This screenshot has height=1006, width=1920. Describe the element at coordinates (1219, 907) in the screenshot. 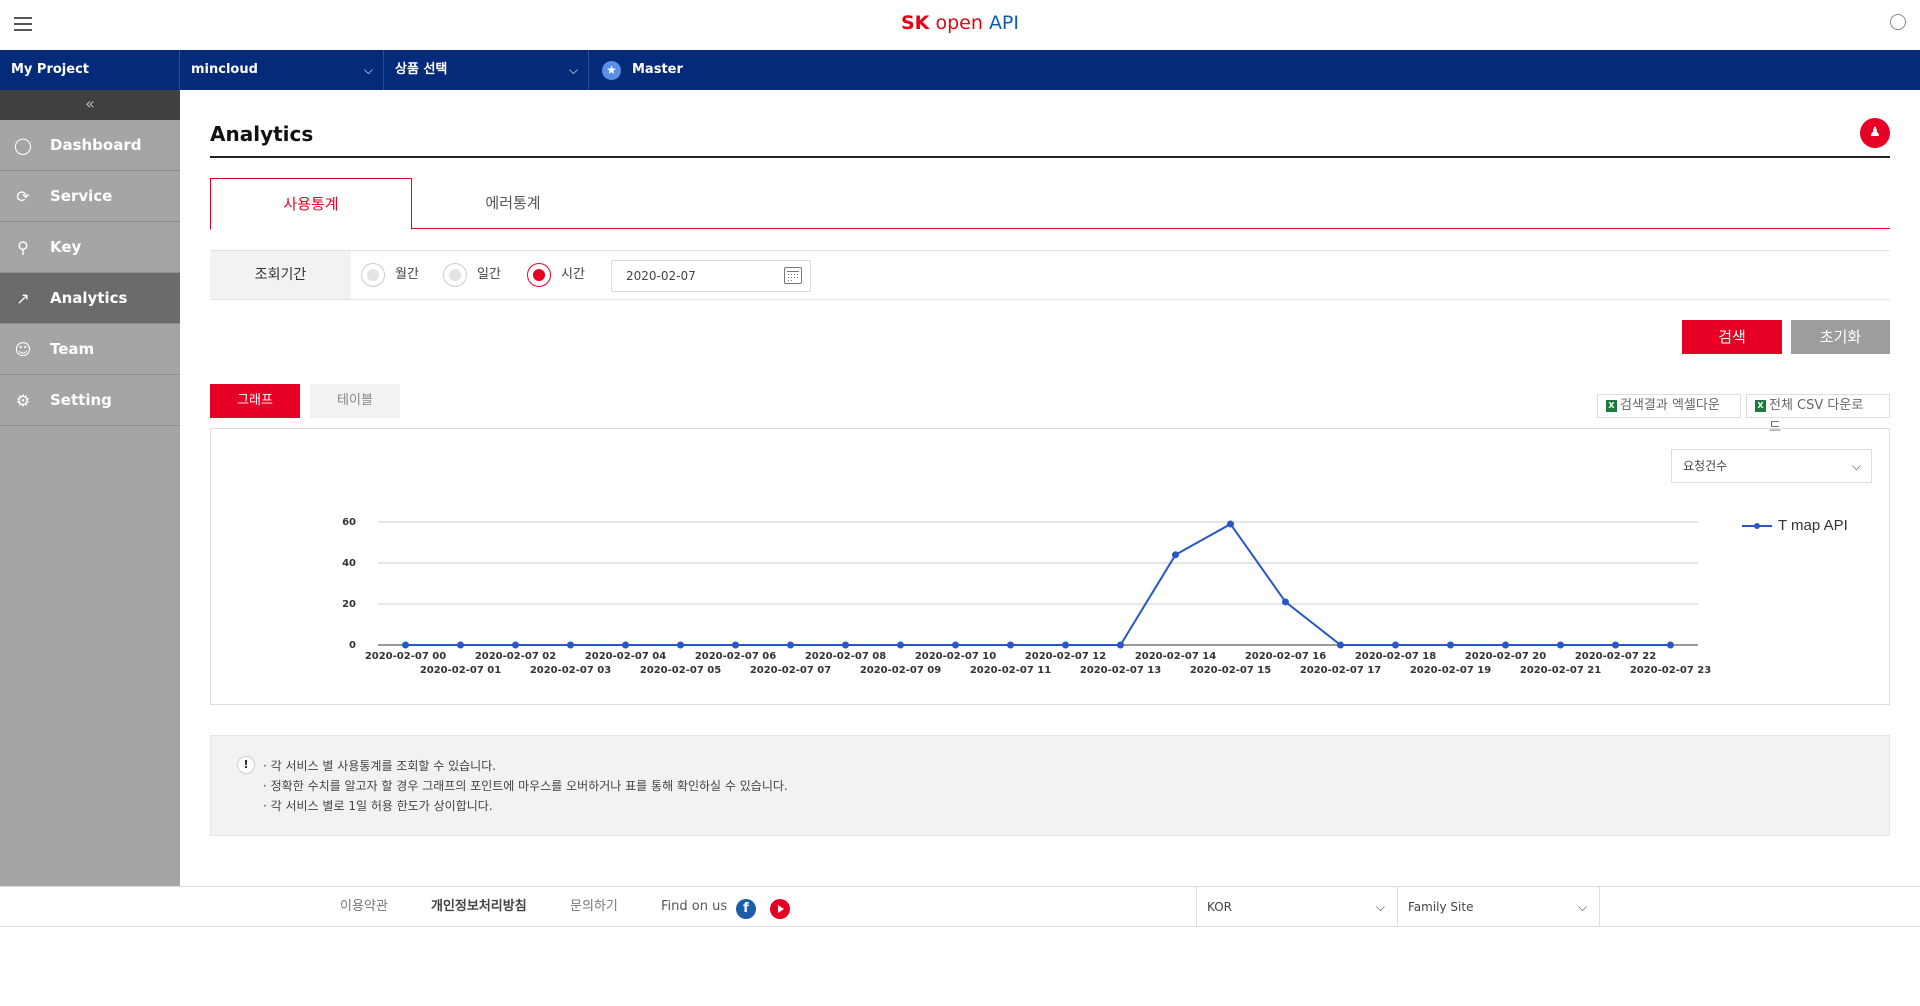

I see `language-value: KOR` at that location.